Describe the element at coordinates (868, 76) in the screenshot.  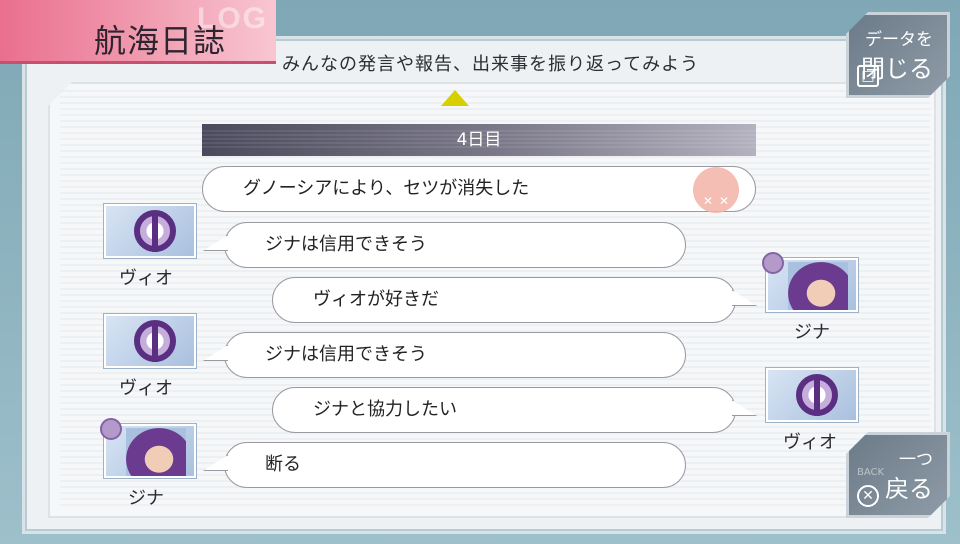
I see `square-button-icon: □` at that location.